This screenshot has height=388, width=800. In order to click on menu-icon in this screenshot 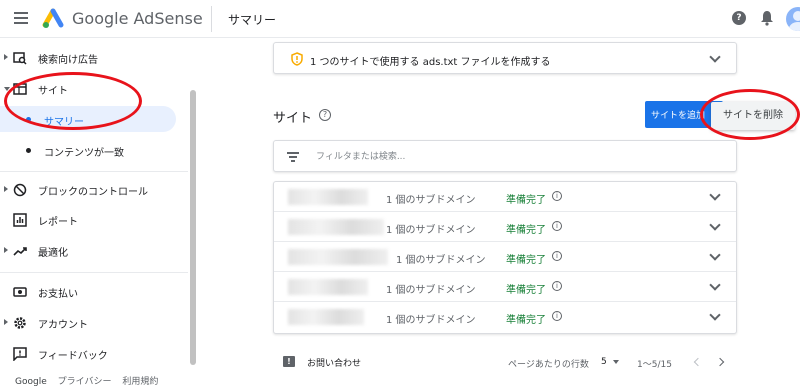, I will do `click(21, 18)`.